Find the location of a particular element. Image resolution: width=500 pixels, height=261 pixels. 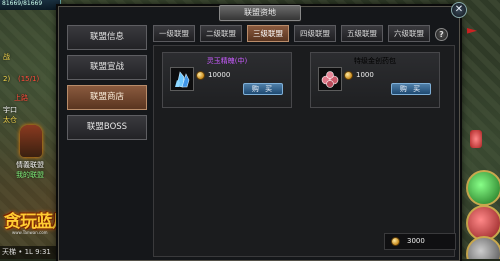

nav-label: 联盟信息 is located at coordinates (106, 37).